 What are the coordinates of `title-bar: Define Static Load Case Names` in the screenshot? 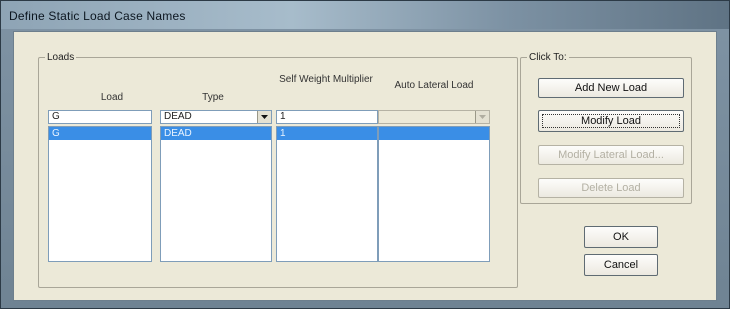 It's located at (365, 15).